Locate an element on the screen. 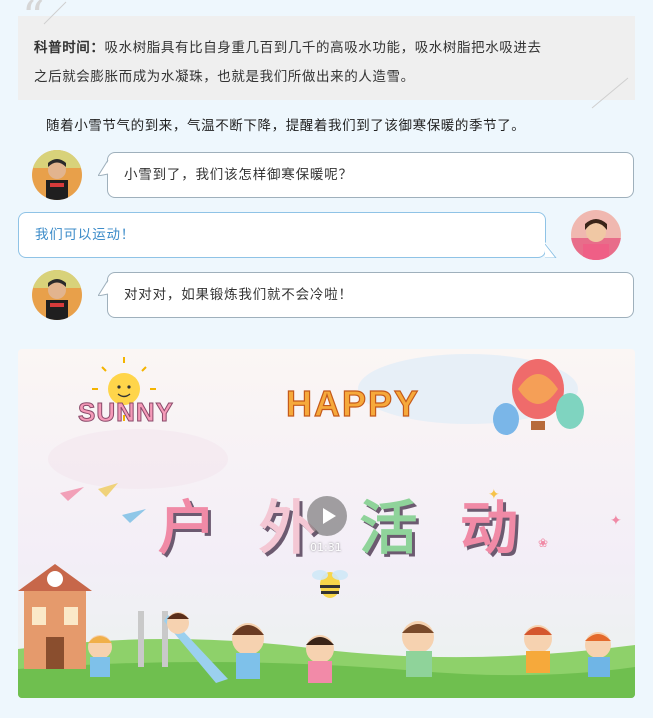 The width and height of the screenshot is (653, 718). intro-text: 随着小雪节气的到来，气温不断下降，提醒着我们到了该御寒保暖的季节了。 is located at coordinates (286, 126).